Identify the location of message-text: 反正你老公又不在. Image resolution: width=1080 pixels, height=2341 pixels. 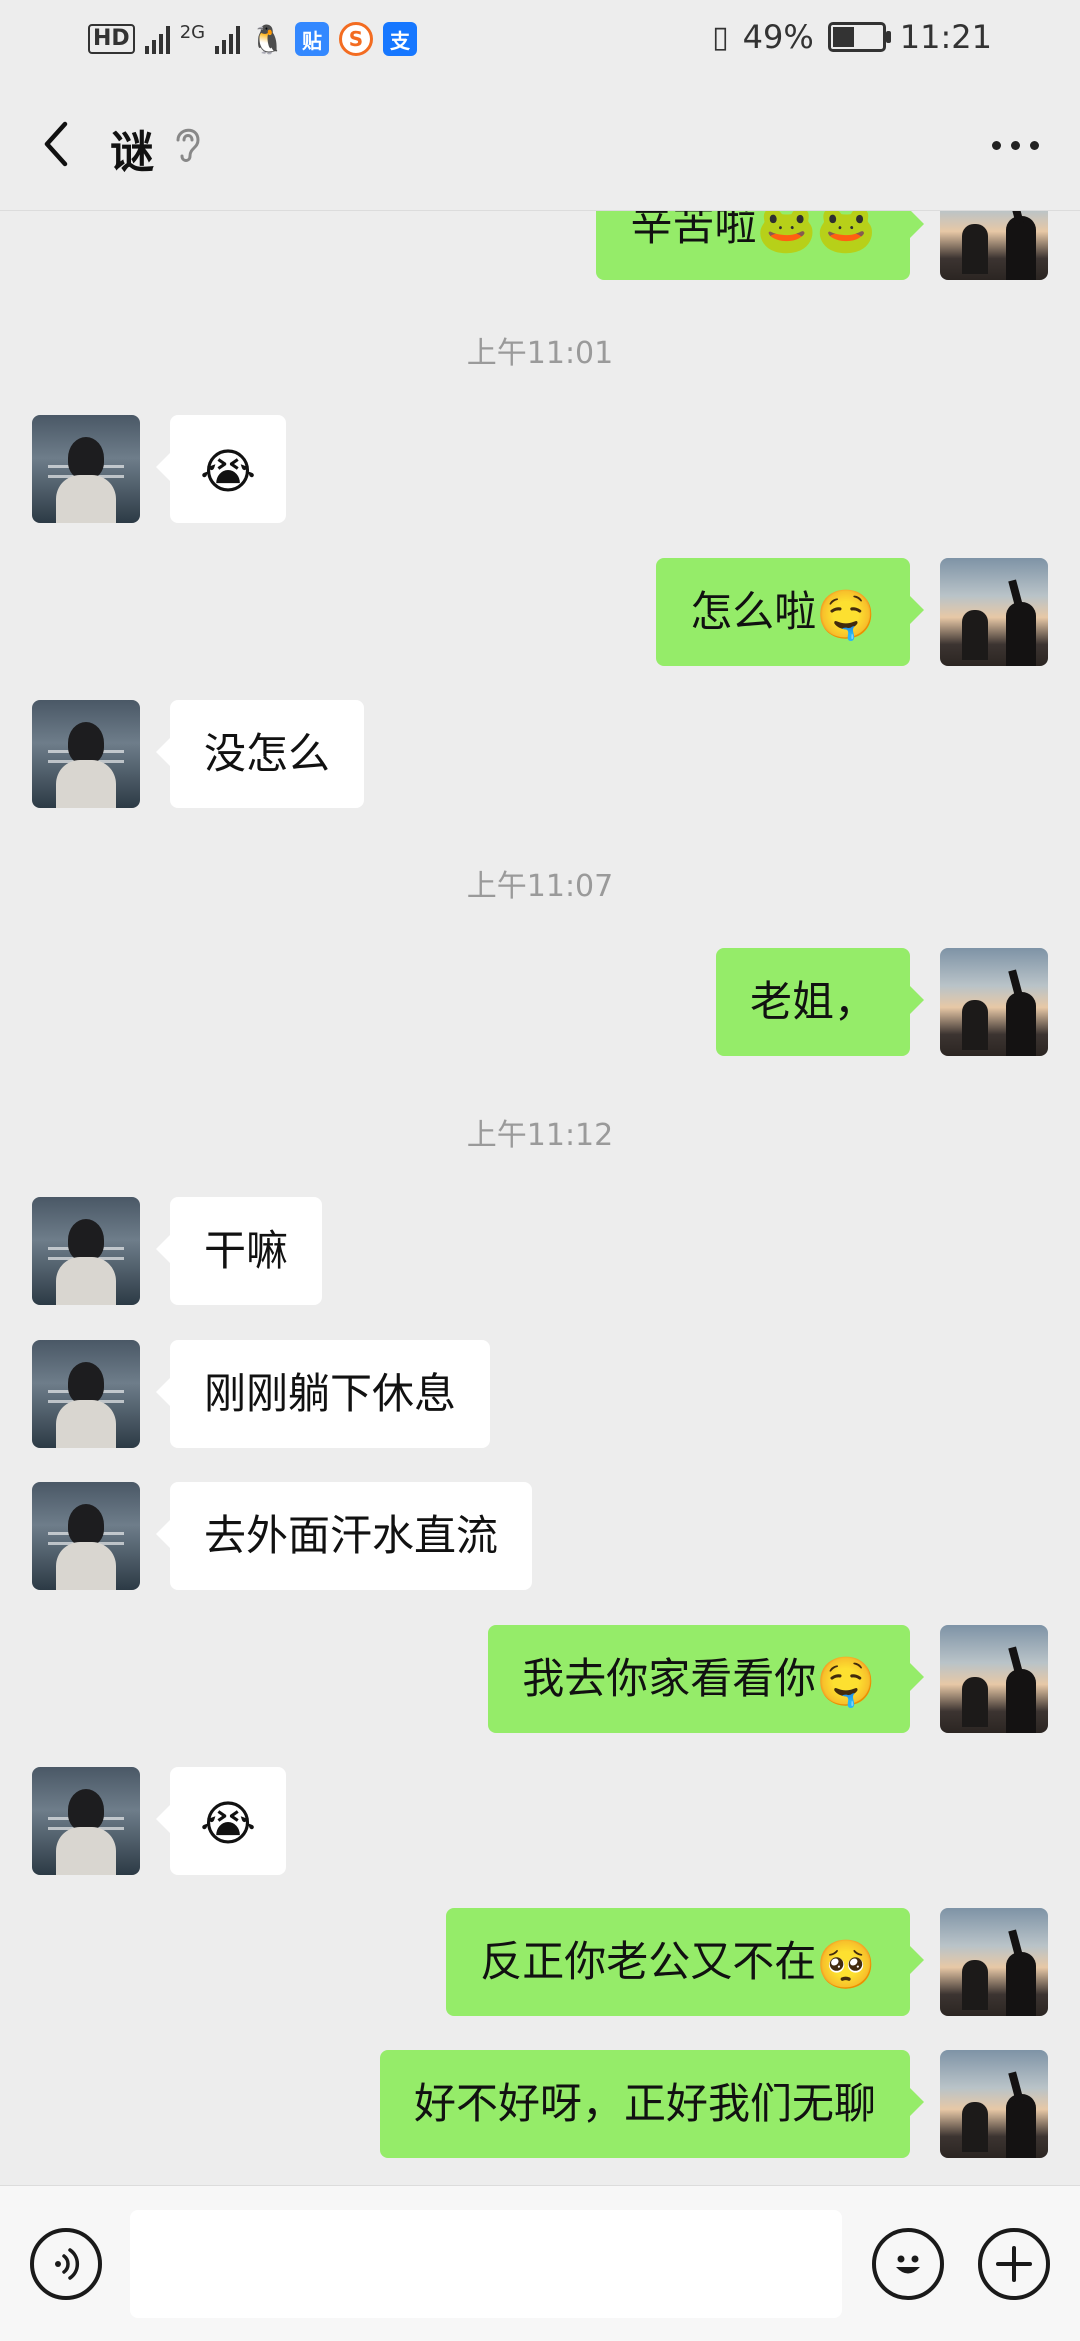
(648, 1961).